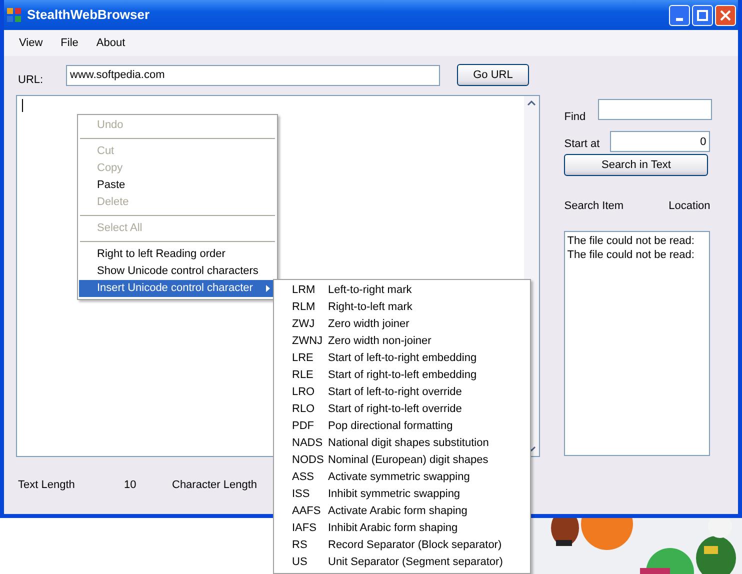 Image resolution: width=742 pixels, height=574 pixels. Describe the element at coordinates (177, 288) in the screenshot. I see `menu-item: Insert Unicode control character` at that location.